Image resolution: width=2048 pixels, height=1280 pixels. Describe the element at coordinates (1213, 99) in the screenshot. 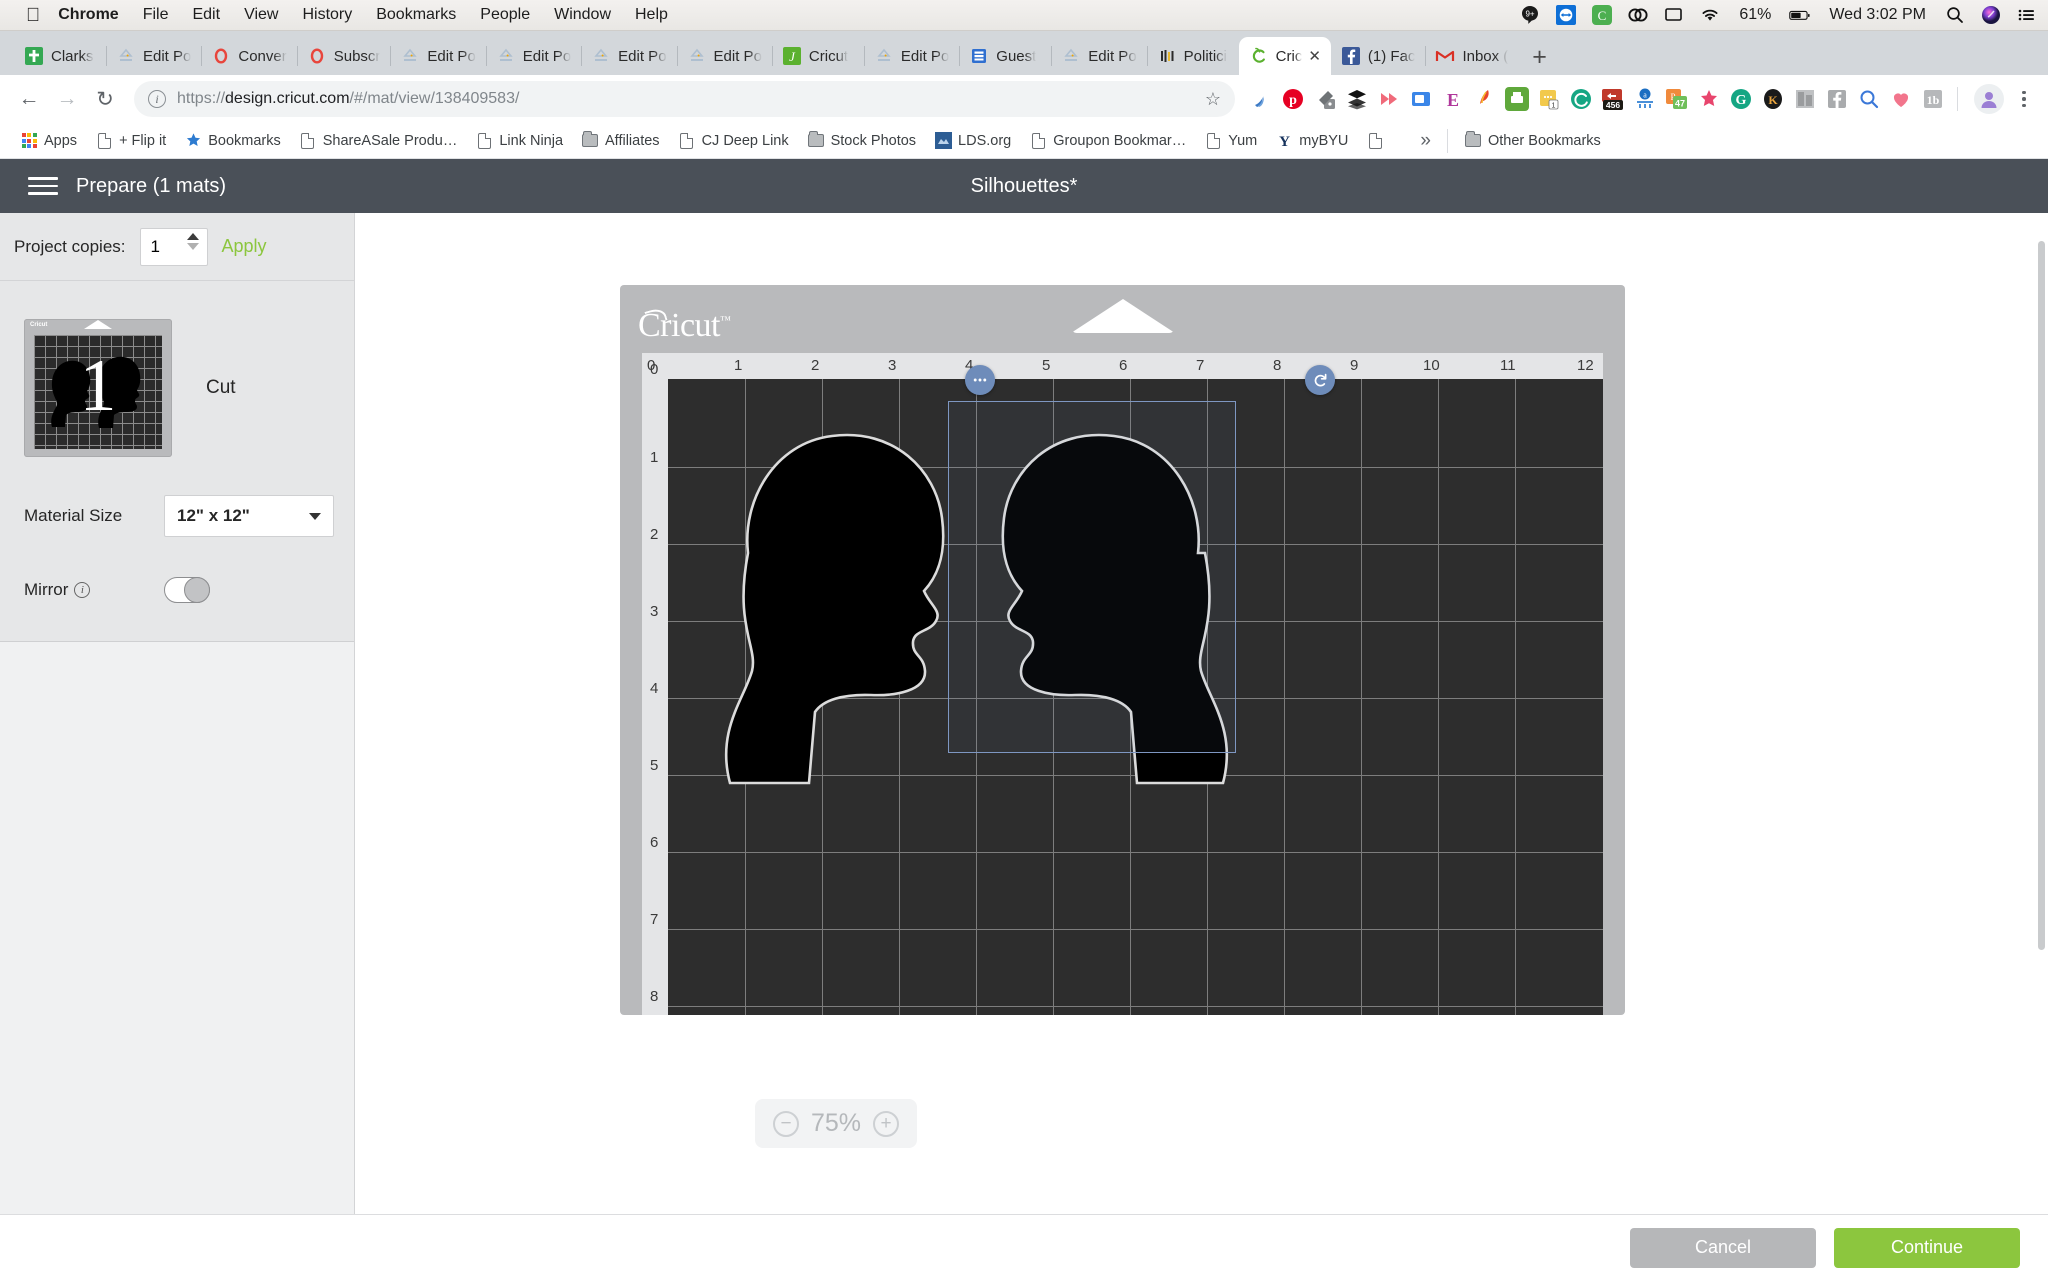

I see `bookmark-star-icon: ☆` at that location.